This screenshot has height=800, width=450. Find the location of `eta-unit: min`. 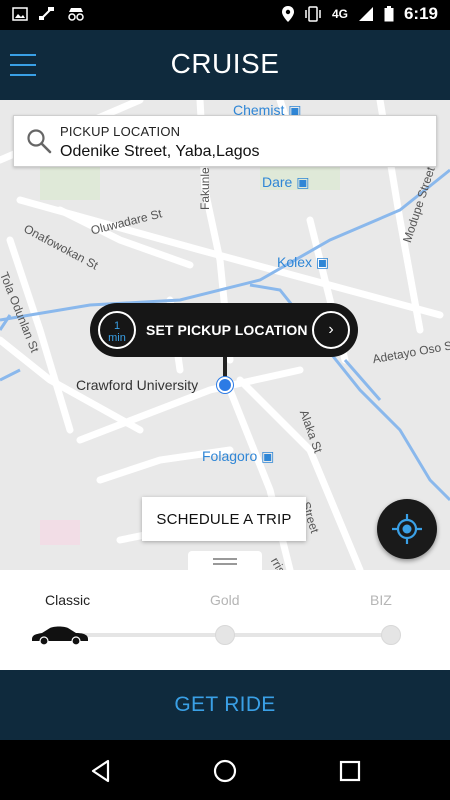

eta-unit: min is located at coordinates (117, 338).